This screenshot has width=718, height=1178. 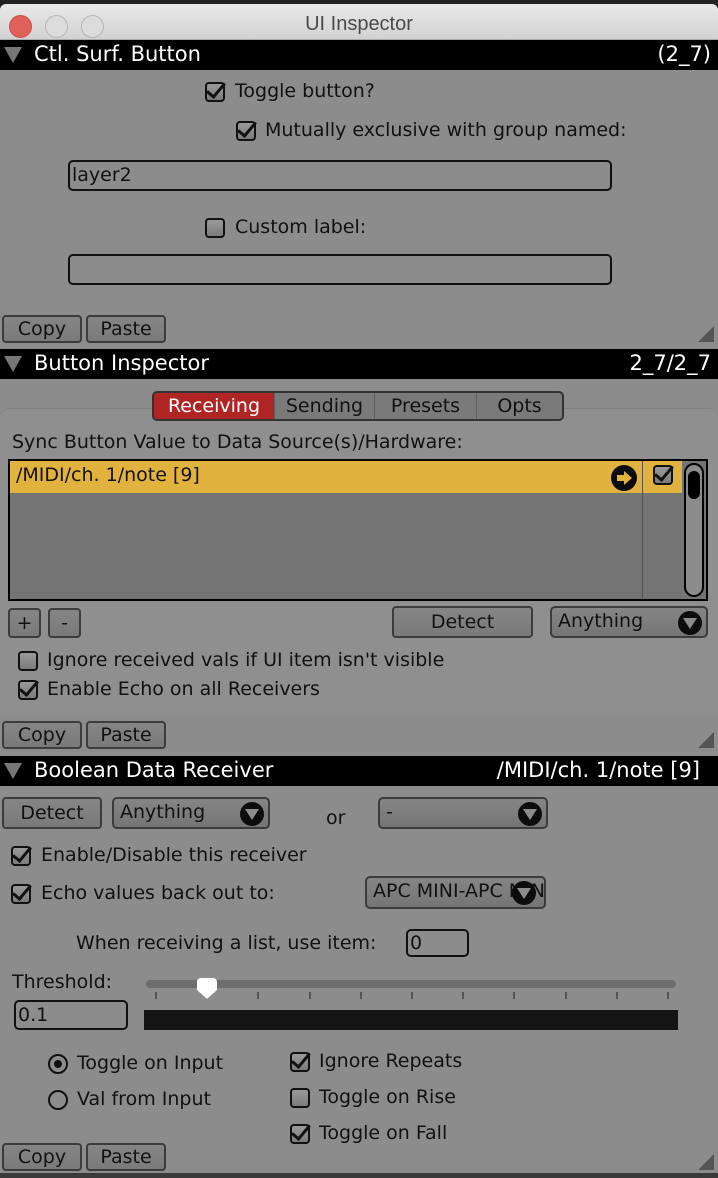 What do you see at coordinates (71, 1015) in the screenshot?
I see `threshold-input: 0.1` at bounding box center [71, 1015].